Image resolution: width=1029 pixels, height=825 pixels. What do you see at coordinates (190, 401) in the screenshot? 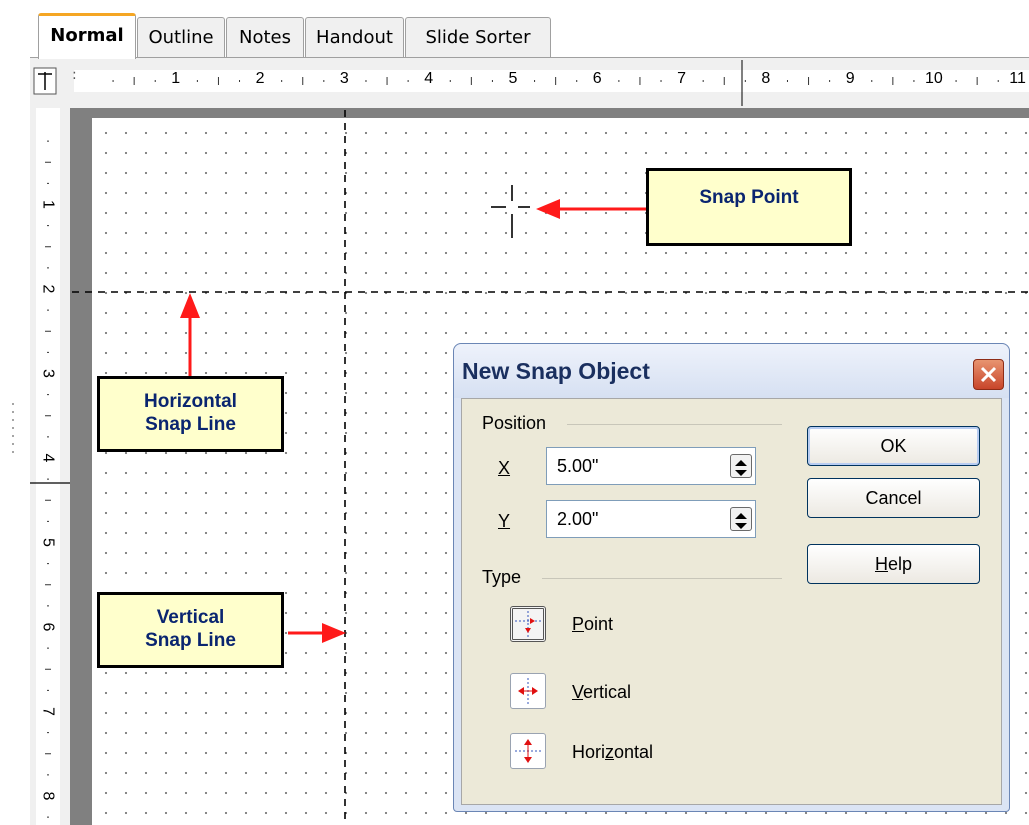
I see `callout-text: Horizontal` at bounding box center [190, 401].